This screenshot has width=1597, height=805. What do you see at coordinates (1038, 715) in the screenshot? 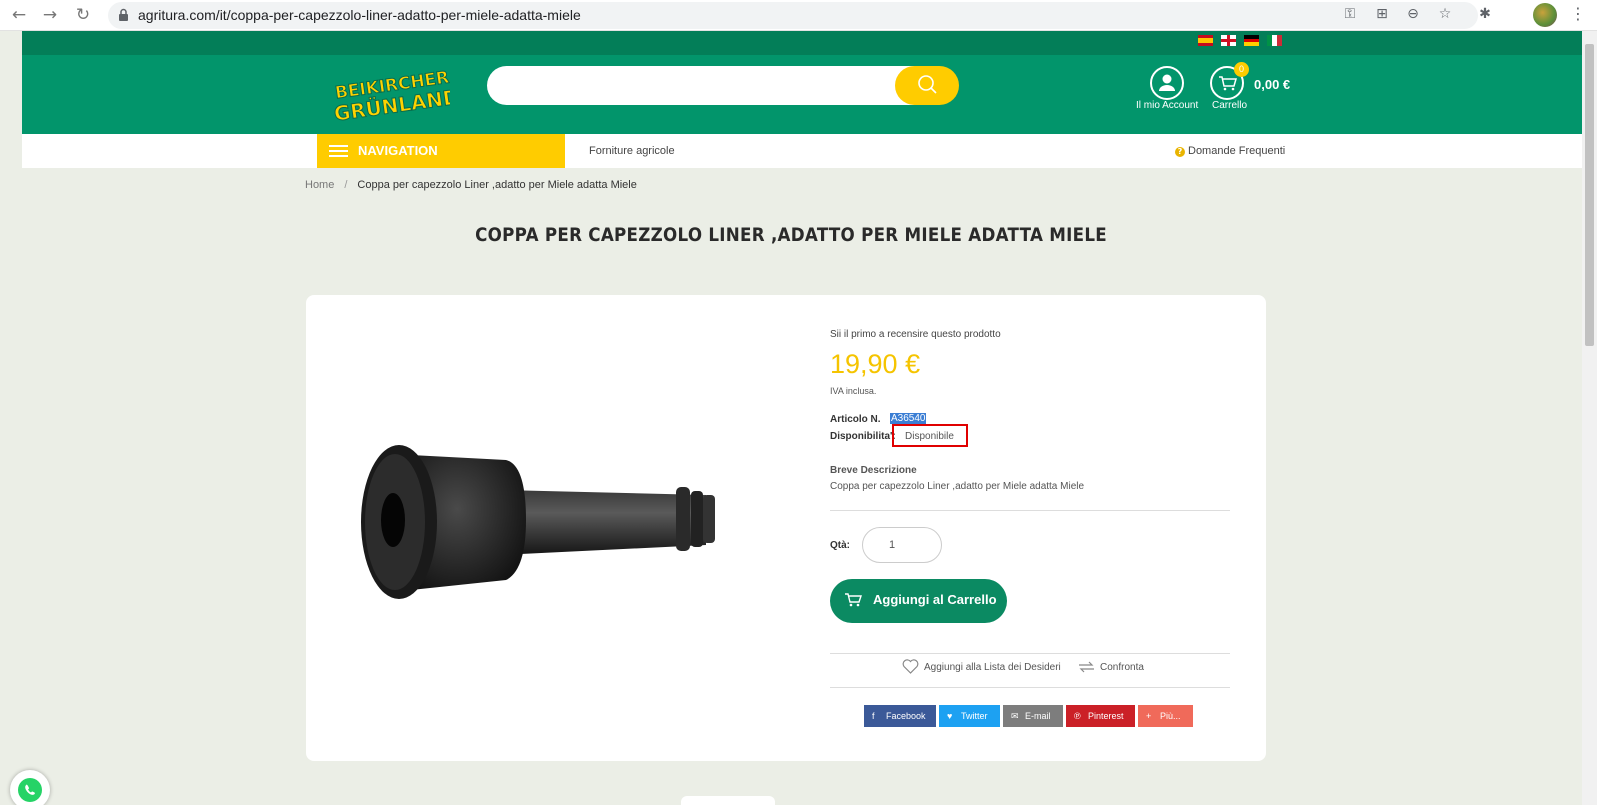
I see `share-email-label: E-mail` at bounding box center [1038, 715].